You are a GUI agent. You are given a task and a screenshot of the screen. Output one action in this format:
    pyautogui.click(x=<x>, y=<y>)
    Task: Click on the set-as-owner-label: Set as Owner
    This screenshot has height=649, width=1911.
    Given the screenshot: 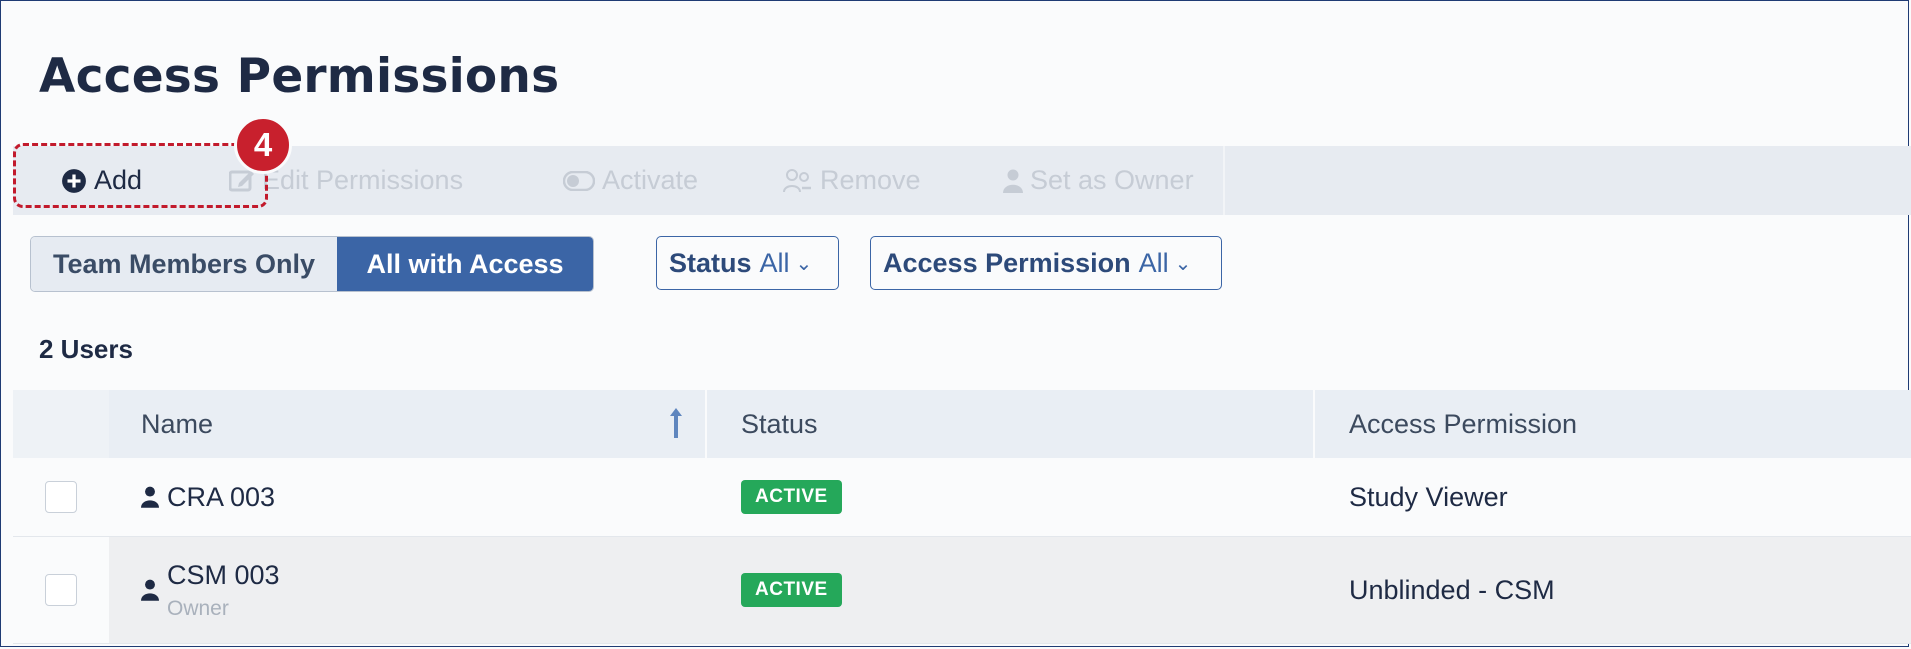 What is the action you would take?
    pyautogui.click(x=1112, y=180)
    